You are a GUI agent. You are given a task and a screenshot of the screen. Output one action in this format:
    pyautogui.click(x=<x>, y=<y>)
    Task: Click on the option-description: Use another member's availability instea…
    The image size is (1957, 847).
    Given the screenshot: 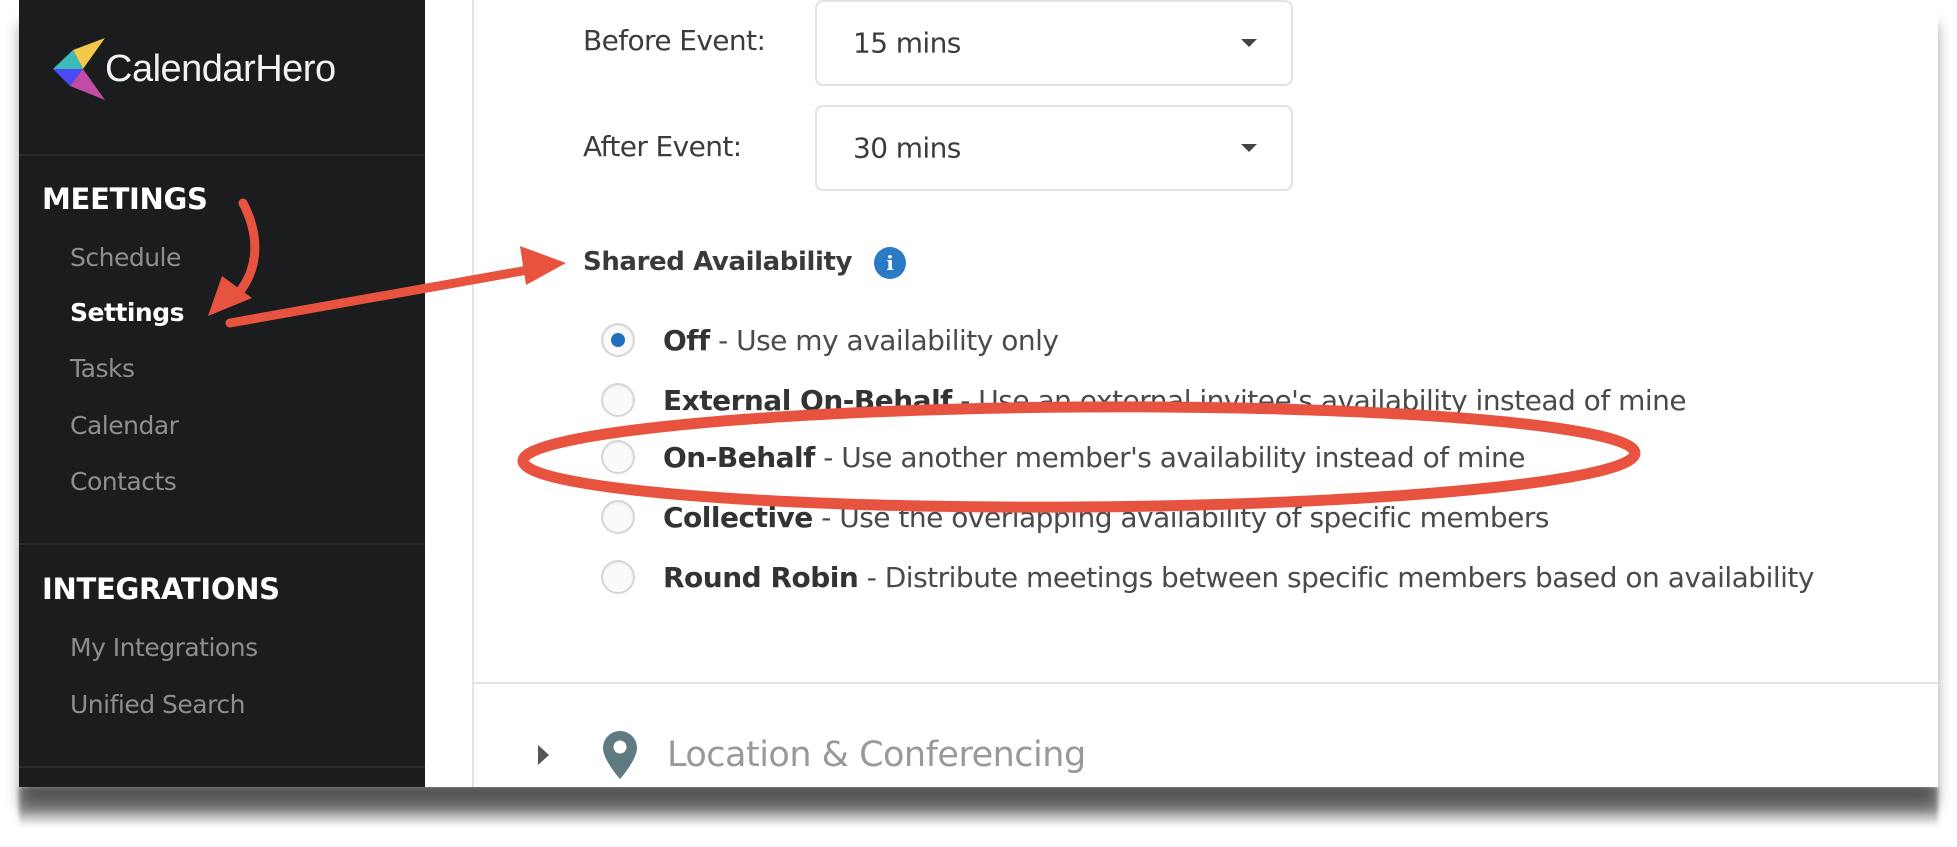 What is the action you would take?
    pyautogui.click(x=1183, y=457)
    